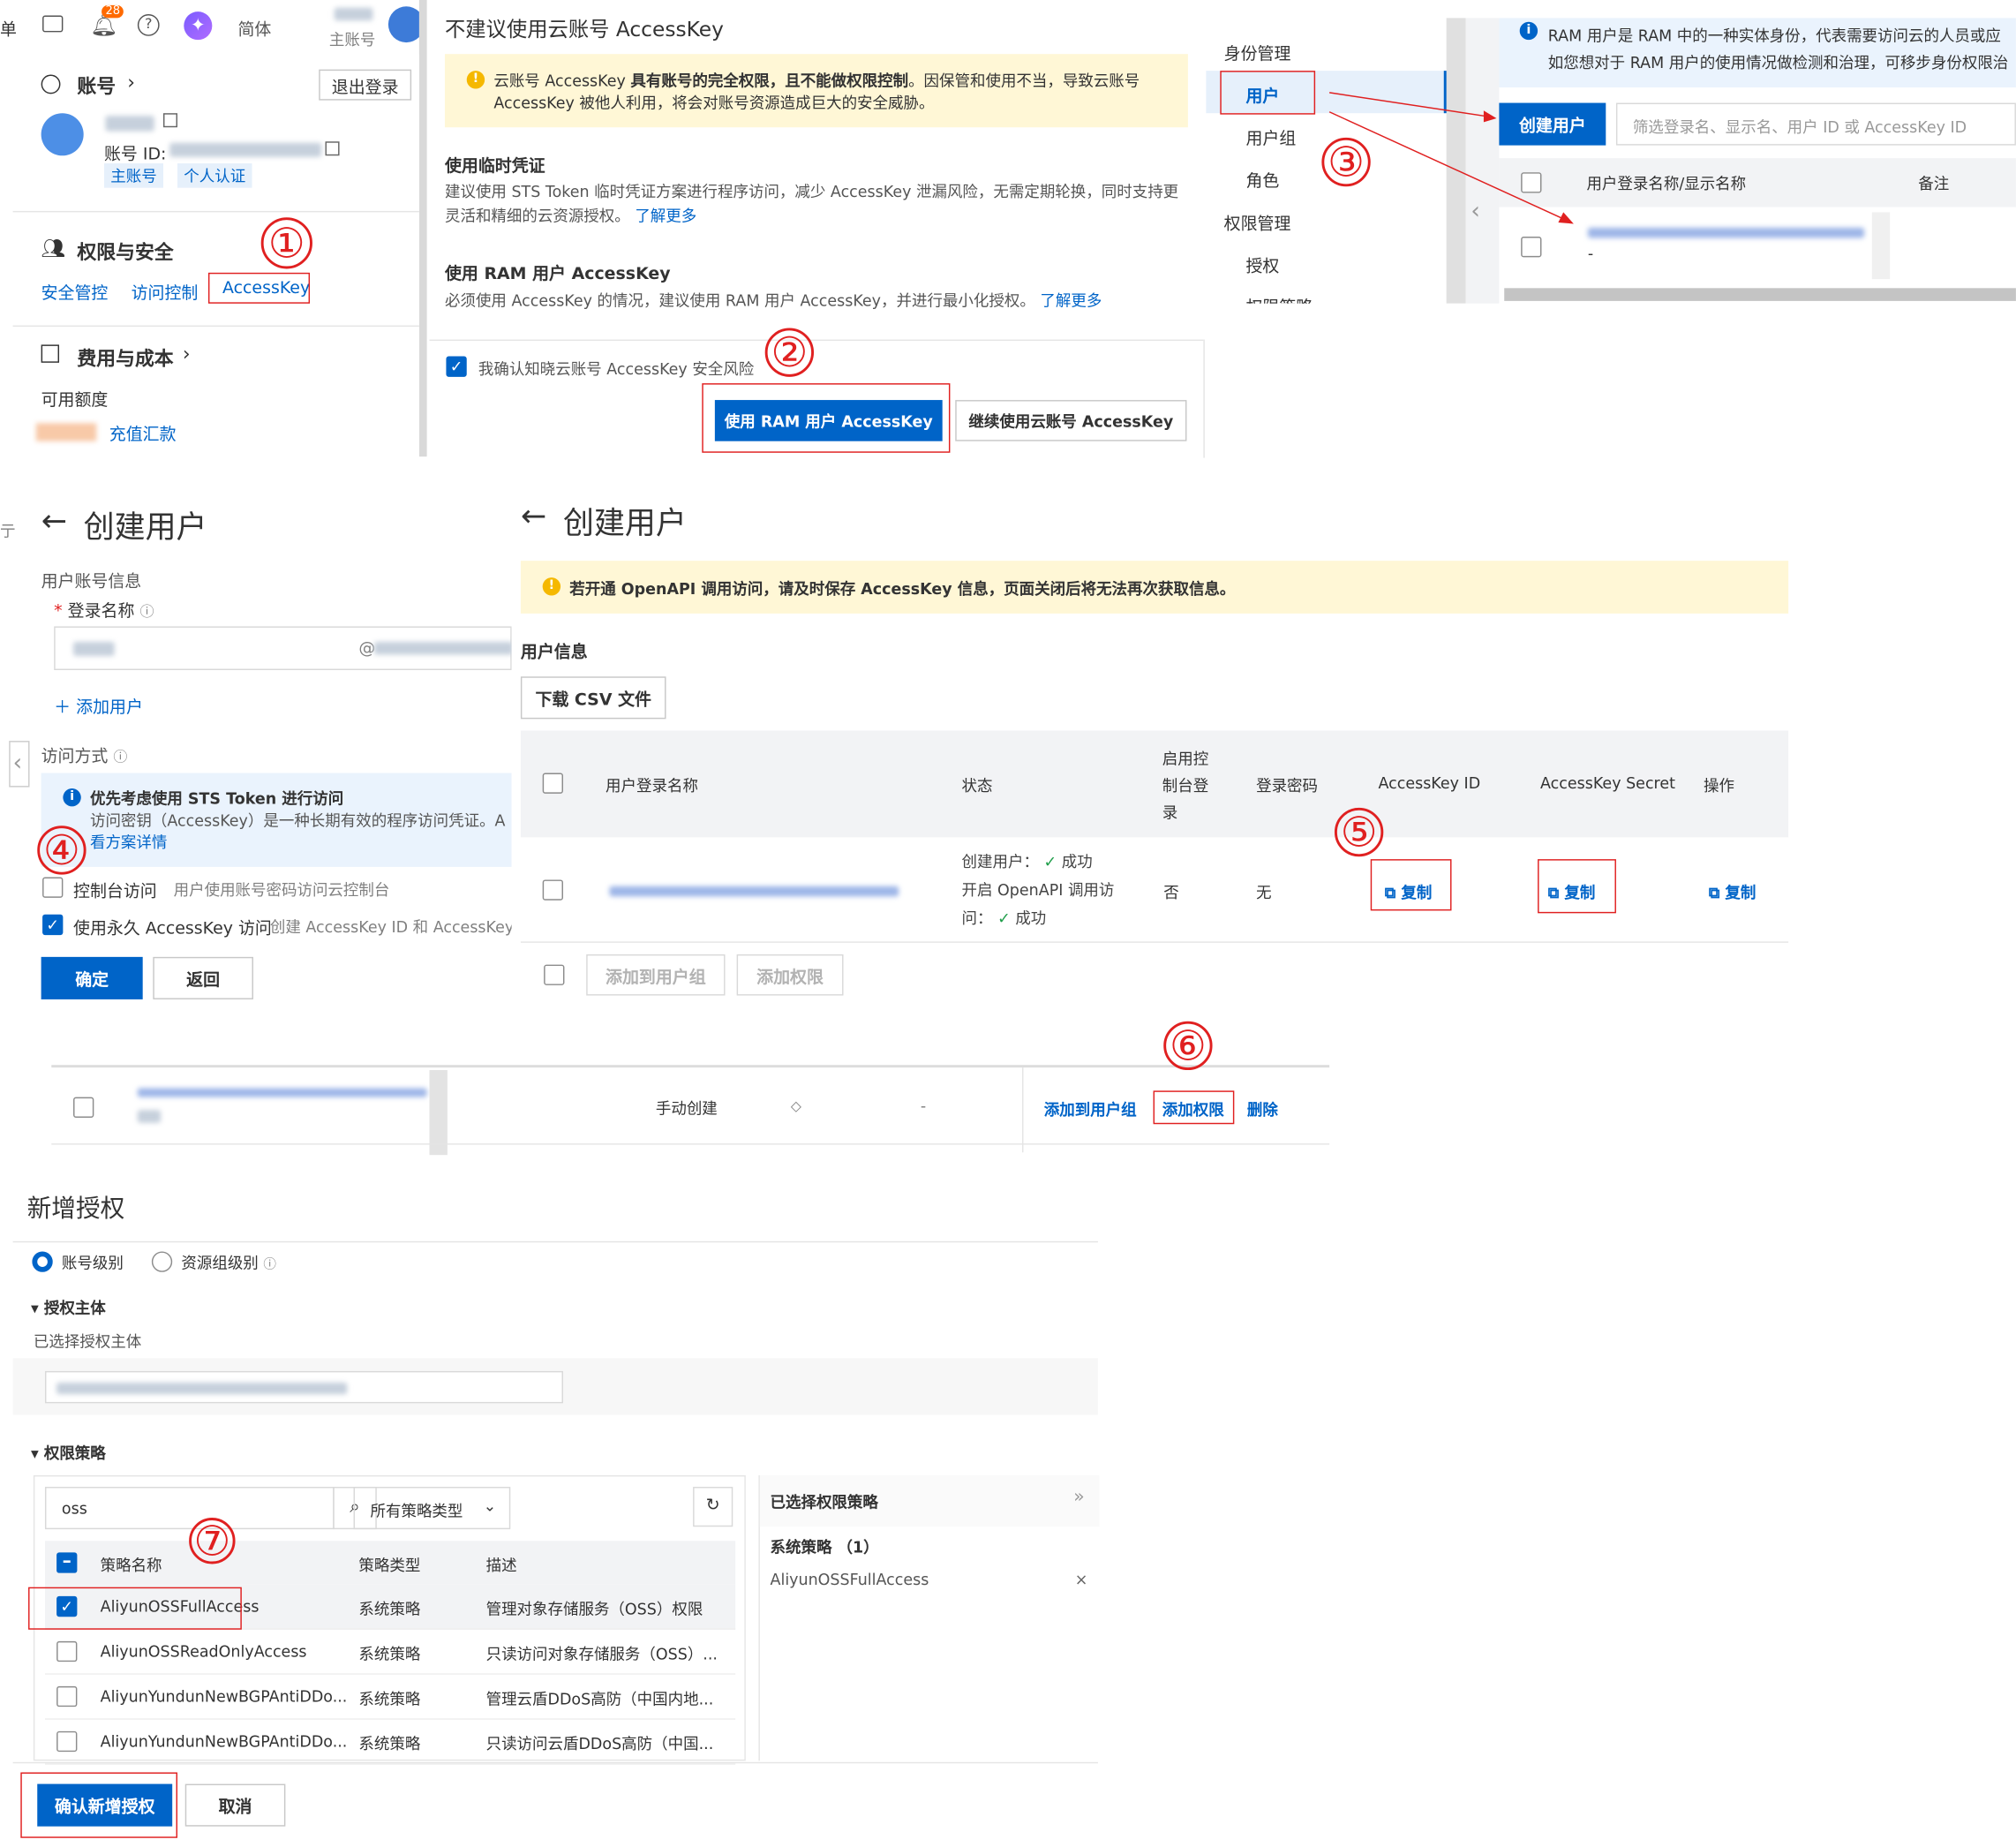  I want to click on add-to-group-link: 添加到用户组, so click(1090, 1109).